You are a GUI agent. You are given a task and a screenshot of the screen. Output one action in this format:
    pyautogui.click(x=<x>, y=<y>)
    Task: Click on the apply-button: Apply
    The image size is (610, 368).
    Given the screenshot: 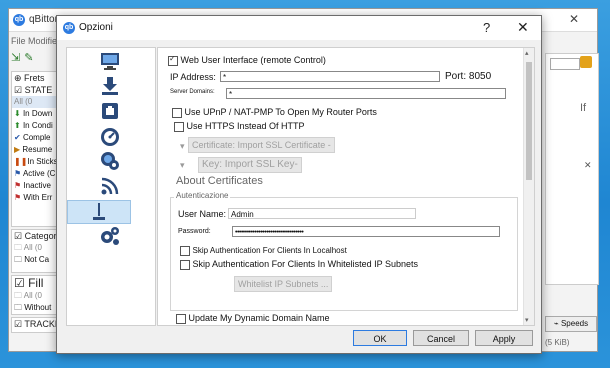 What is the action you would take?
    pyautogui.click(x=504, y=338)
    